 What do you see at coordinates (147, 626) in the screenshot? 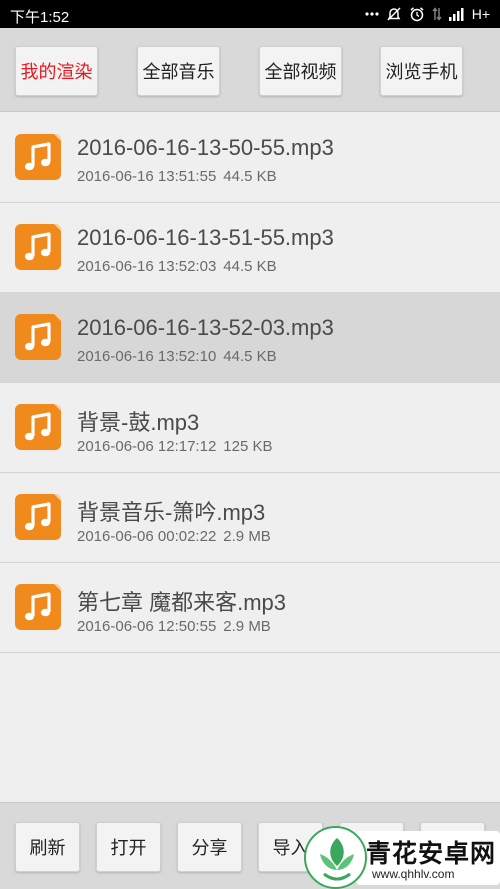
I see `file-date: 2016-06-06 12:50:55` at bounding box center [147, 626].